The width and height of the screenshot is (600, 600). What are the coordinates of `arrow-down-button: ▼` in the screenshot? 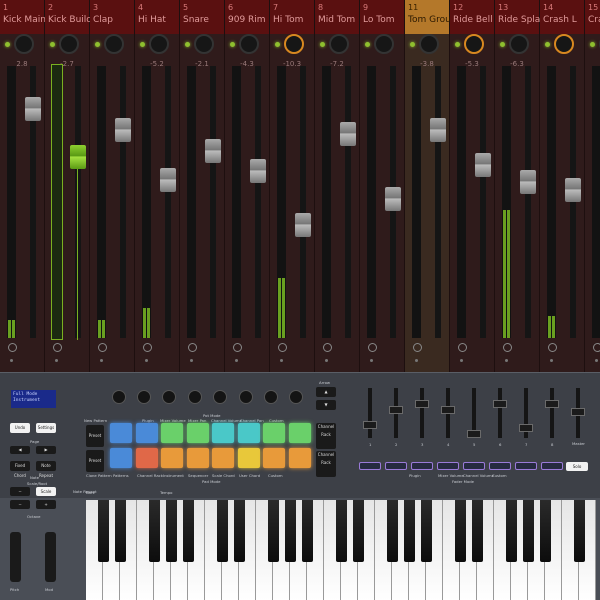 It's located at (326, 405).